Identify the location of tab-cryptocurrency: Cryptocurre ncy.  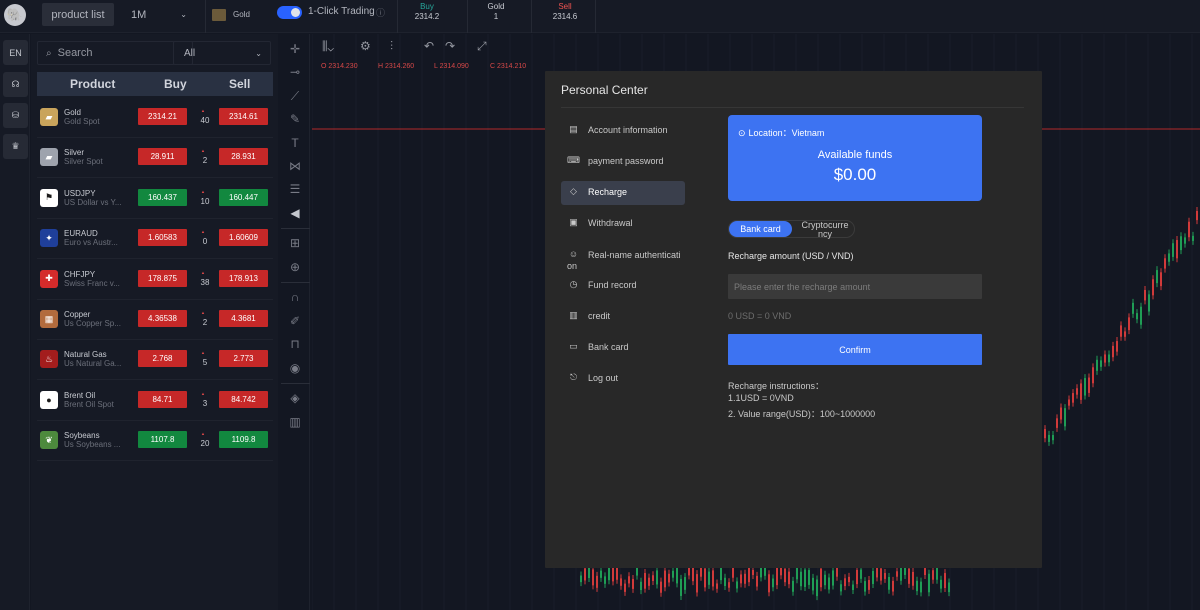
(825, 230).